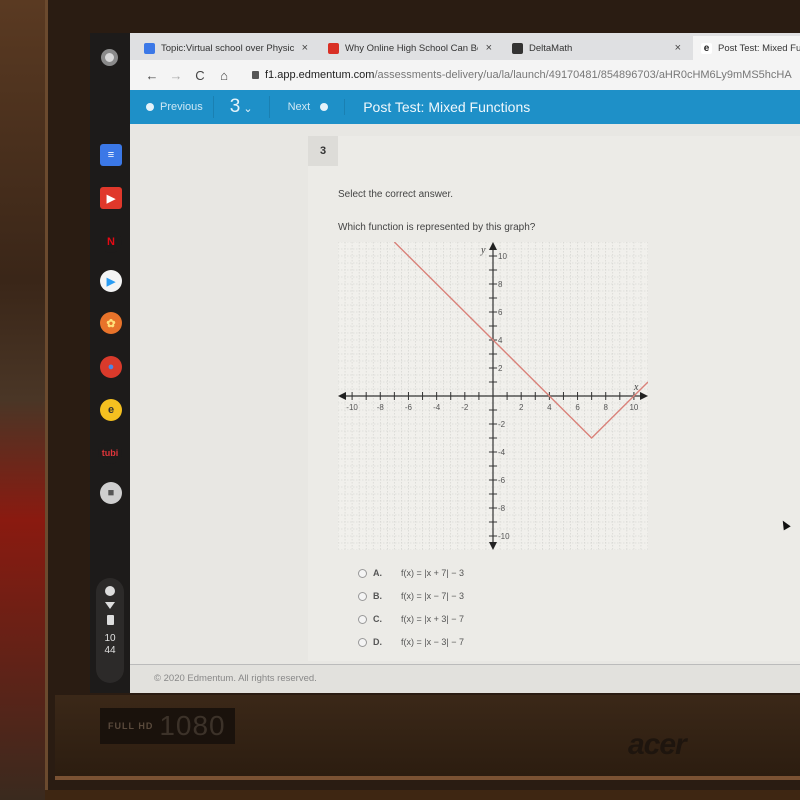 Image resolution: width=800 pixels, height=800 pixels. Describe the element at coordinates (110, 630) in the screenshot. I see `status-tray: 10 44` at that location.